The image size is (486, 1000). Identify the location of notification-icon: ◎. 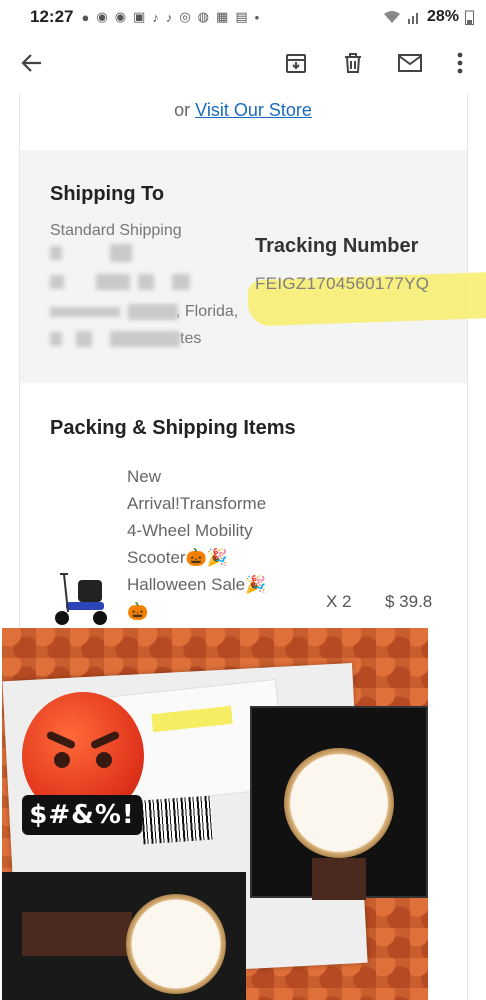
(185, 16).